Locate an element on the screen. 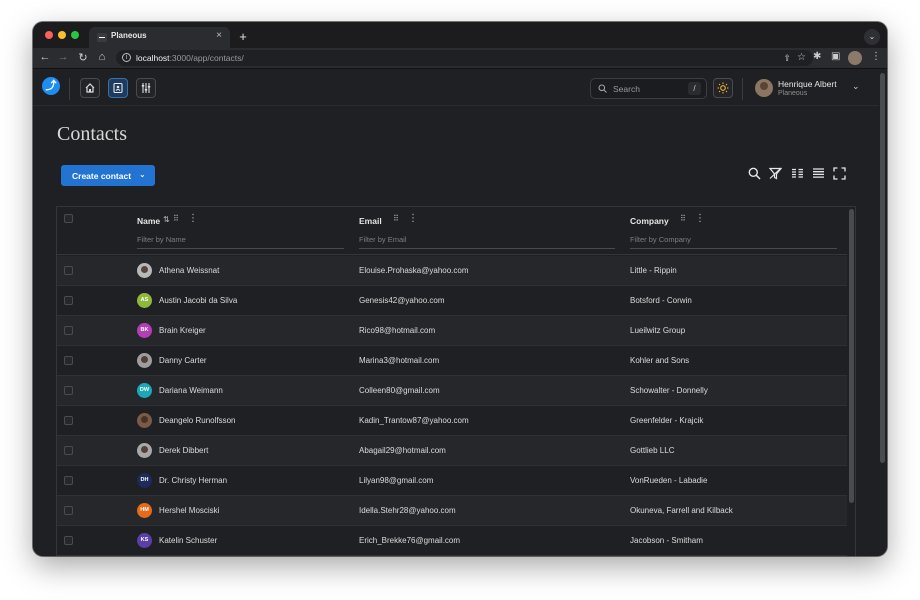 Image resolution: width=920 pixels, height=600 pixels. theme-toggle-button is located at coordinates (723, 88).